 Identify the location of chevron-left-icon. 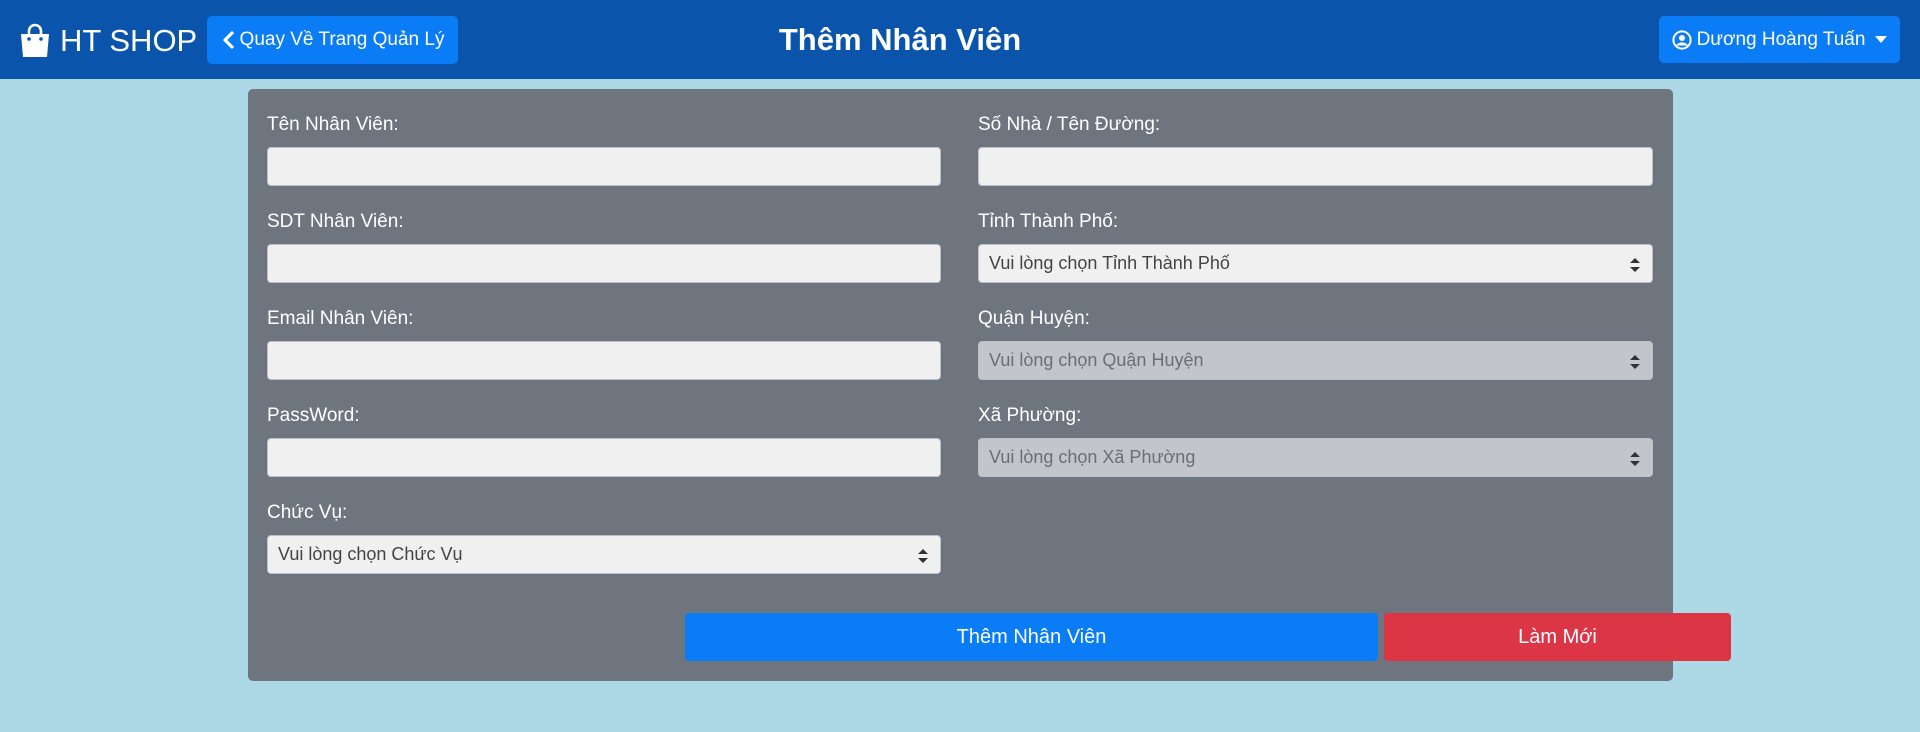
(228, 40).